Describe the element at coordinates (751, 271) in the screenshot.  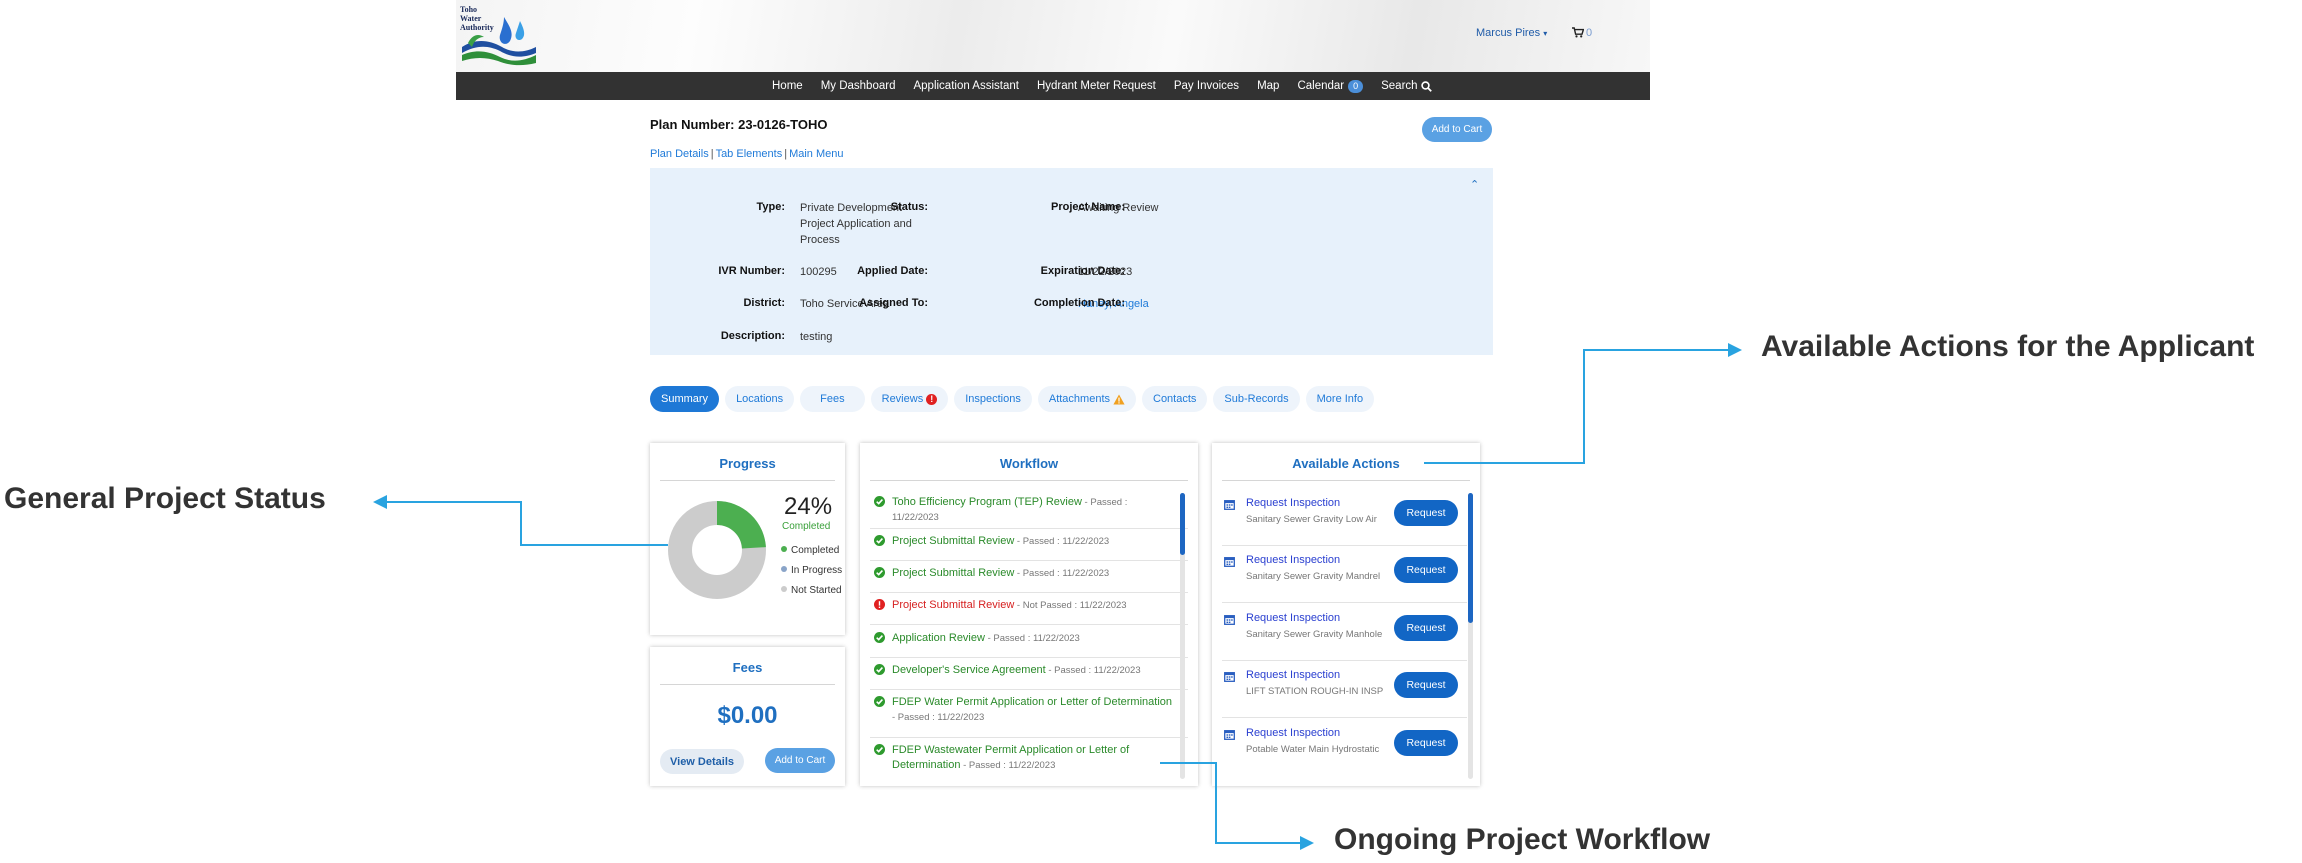
I see `ivr-number-label: IVR Number:` at that location.